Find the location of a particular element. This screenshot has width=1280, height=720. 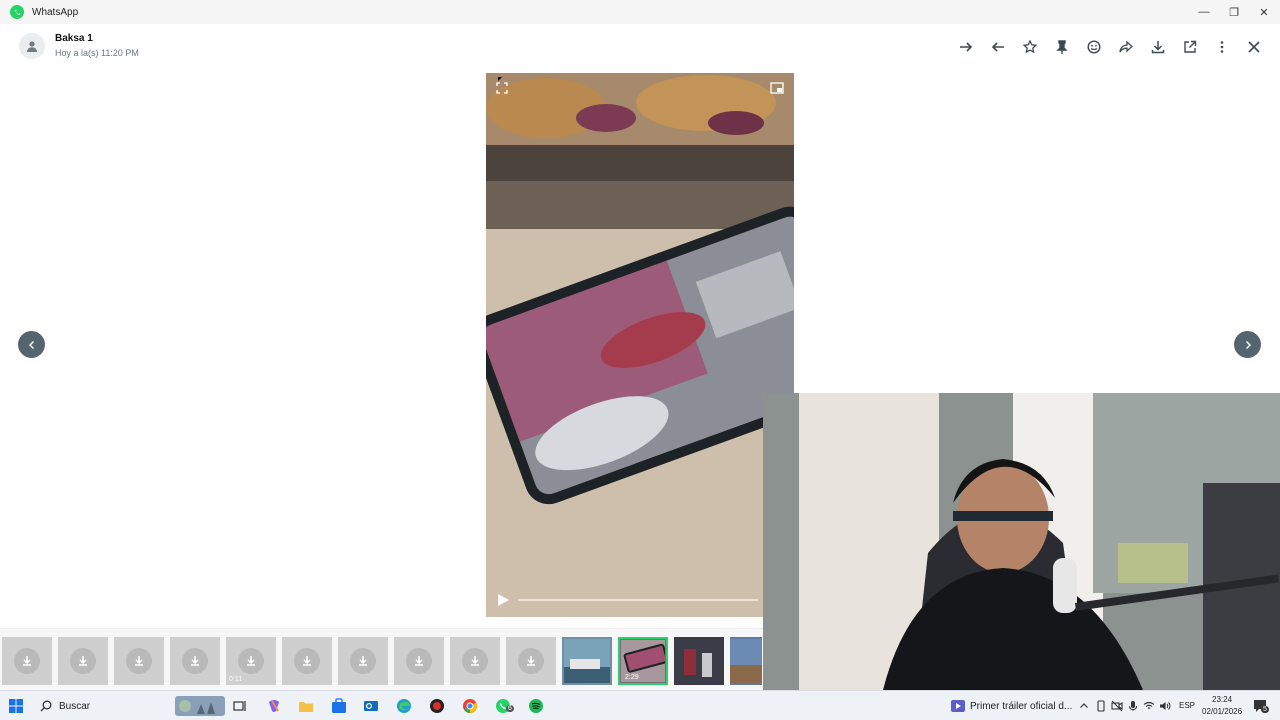

clock-time: 23:24 is located at coordinates (1222, 699).